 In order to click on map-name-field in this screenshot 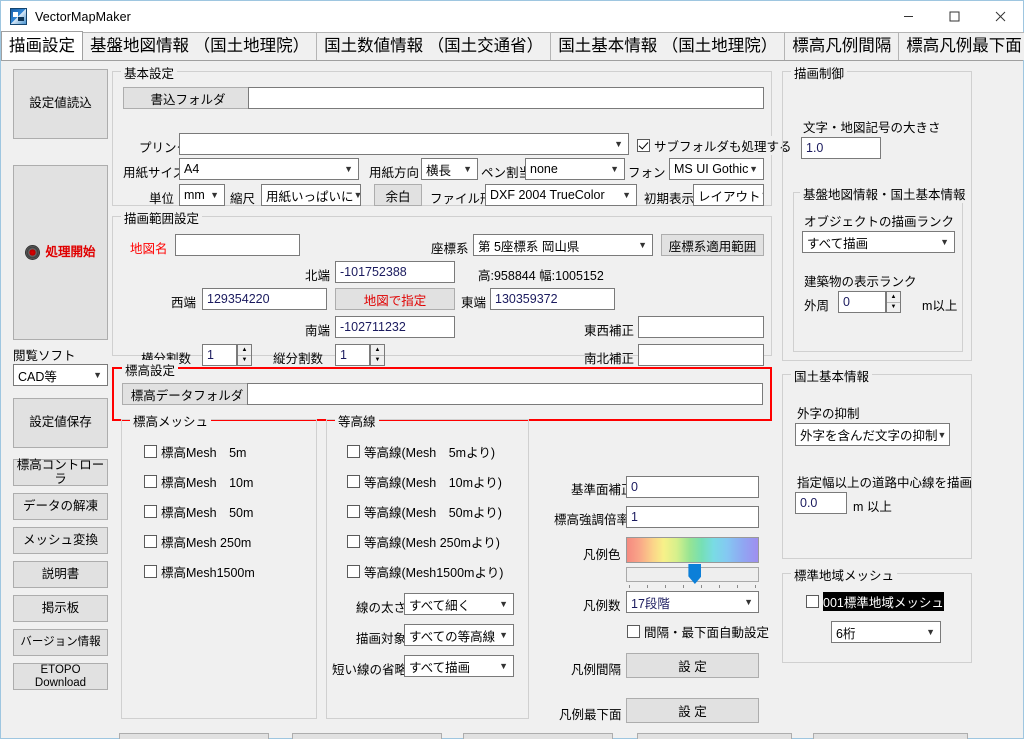, I will do `click(237, 245)`.